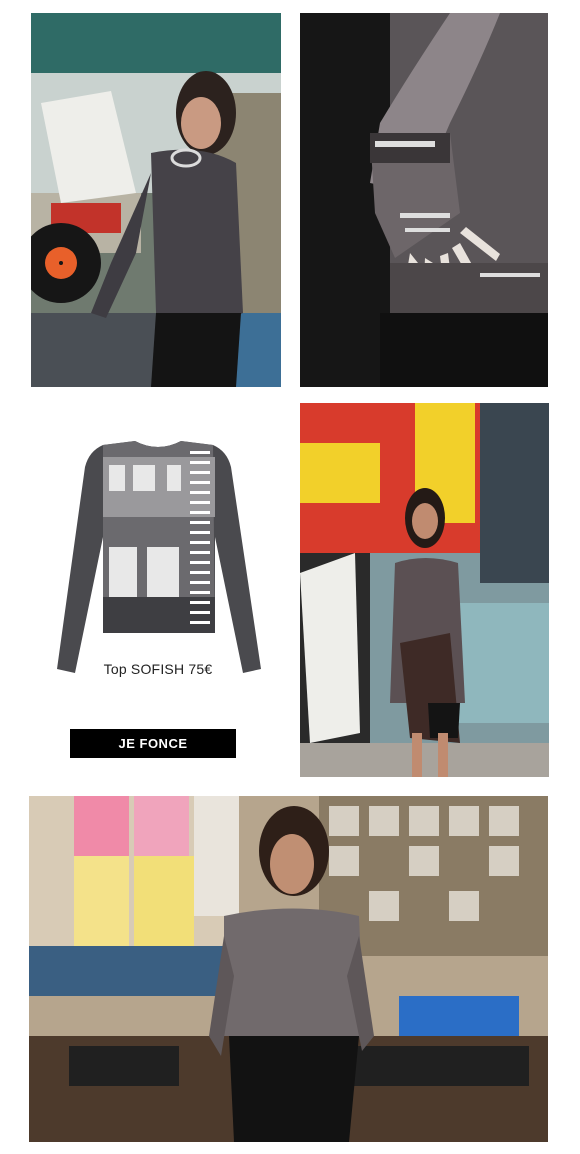 This screenshot has width=580, height=1154. What do you see at coordinates (158, 669) in the screenshot?
I see `product-price-caption: Top SOFISH 75€` at bounding box center [158, 669].